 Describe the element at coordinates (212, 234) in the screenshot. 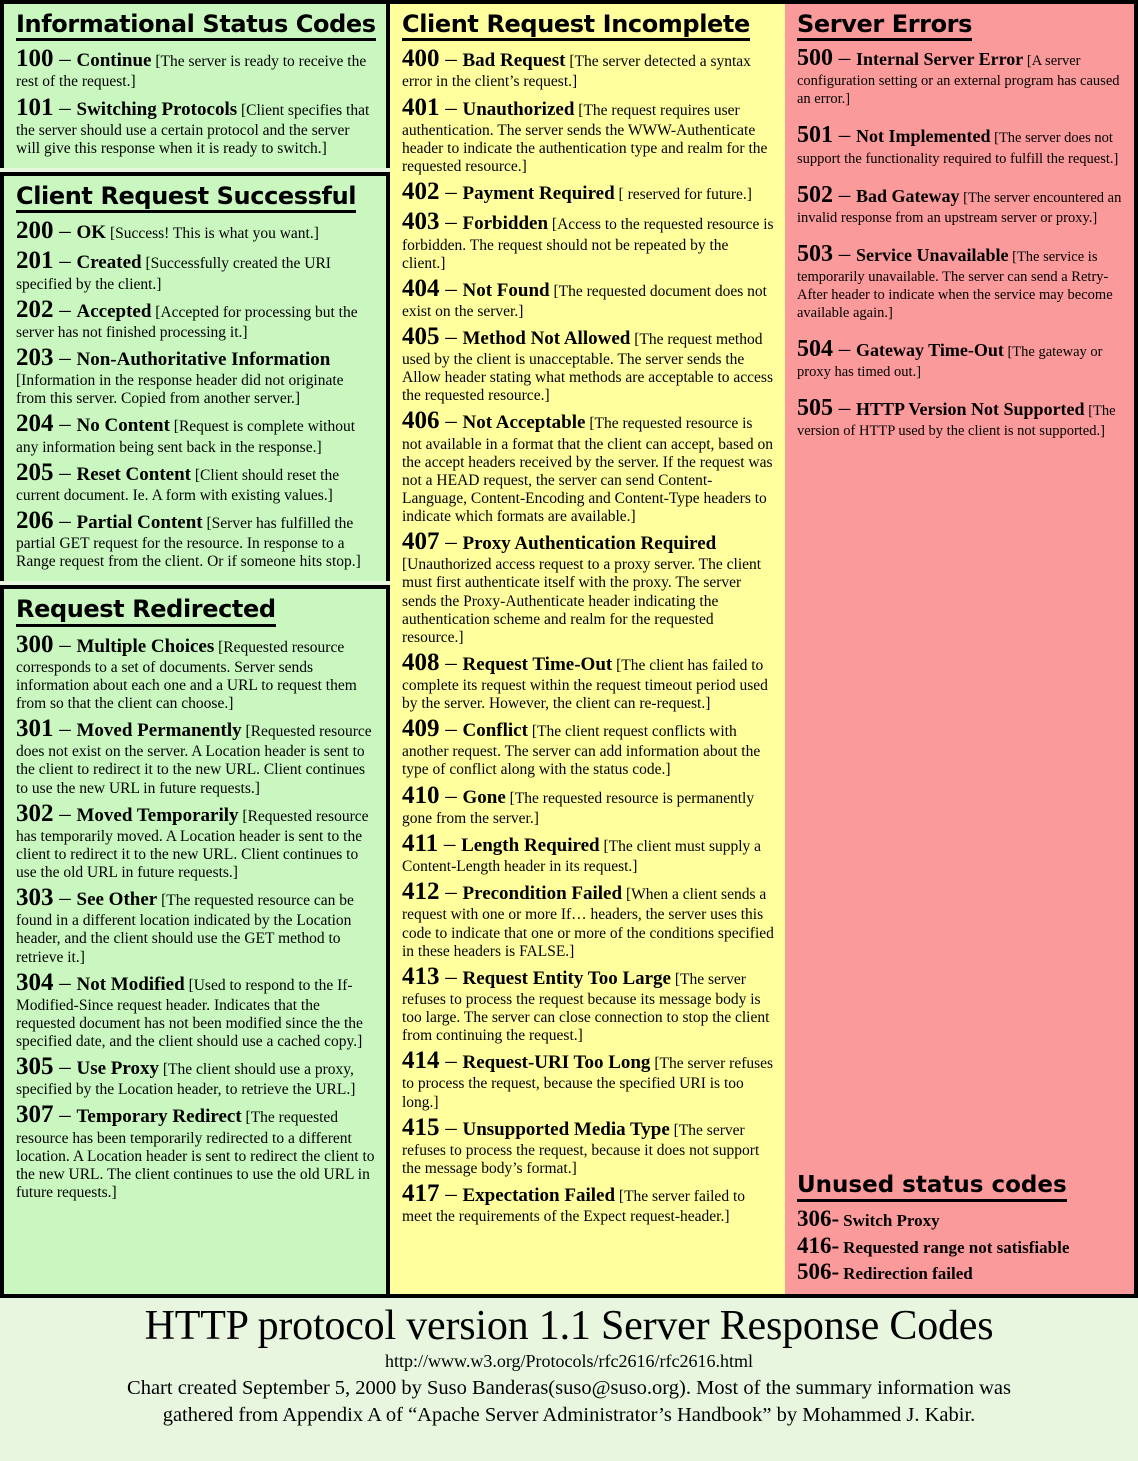

I see `status-code-description: [Success! This is what you want.]` at that location.